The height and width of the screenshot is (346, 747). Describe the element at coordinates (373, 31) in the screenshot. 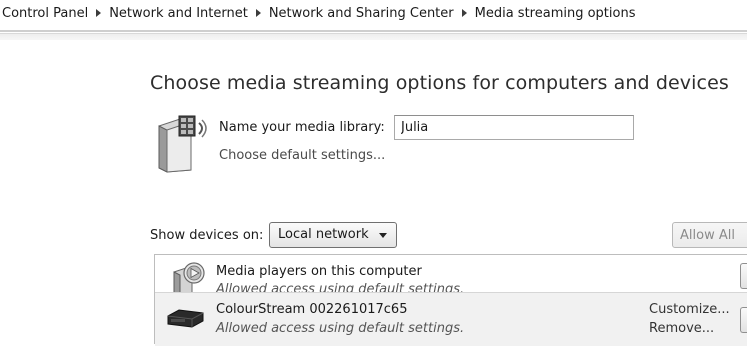

I see `address-bar-divider` at that location.